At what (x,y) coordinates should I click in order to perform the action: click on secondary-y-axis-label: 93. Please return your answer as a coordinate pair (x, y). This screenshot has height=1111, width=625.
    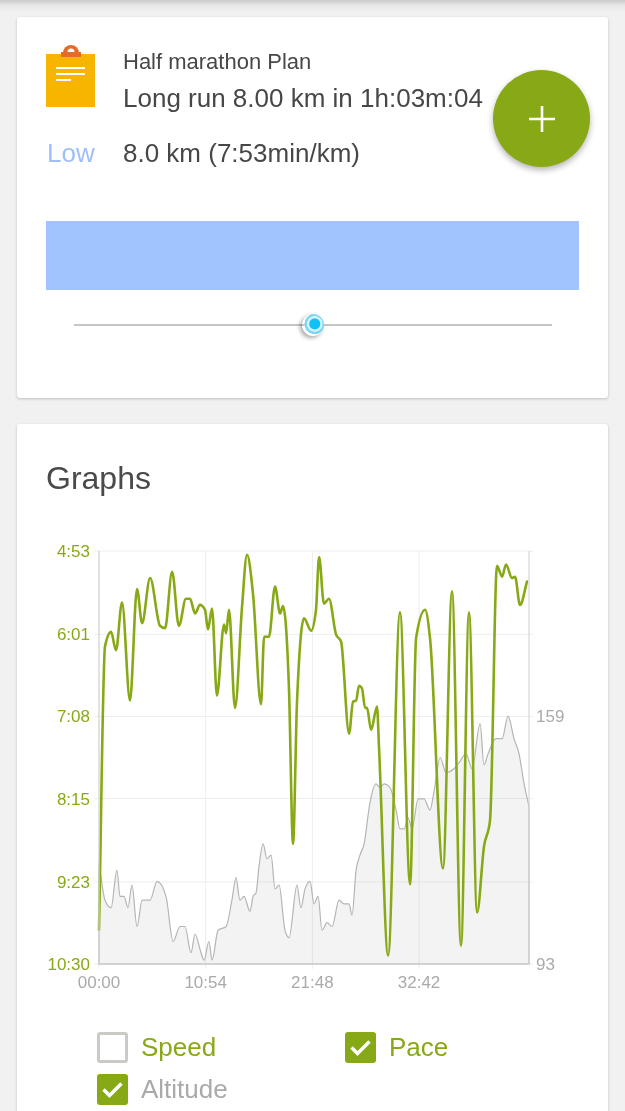
    Looking at the image, I should click on (545, 964).